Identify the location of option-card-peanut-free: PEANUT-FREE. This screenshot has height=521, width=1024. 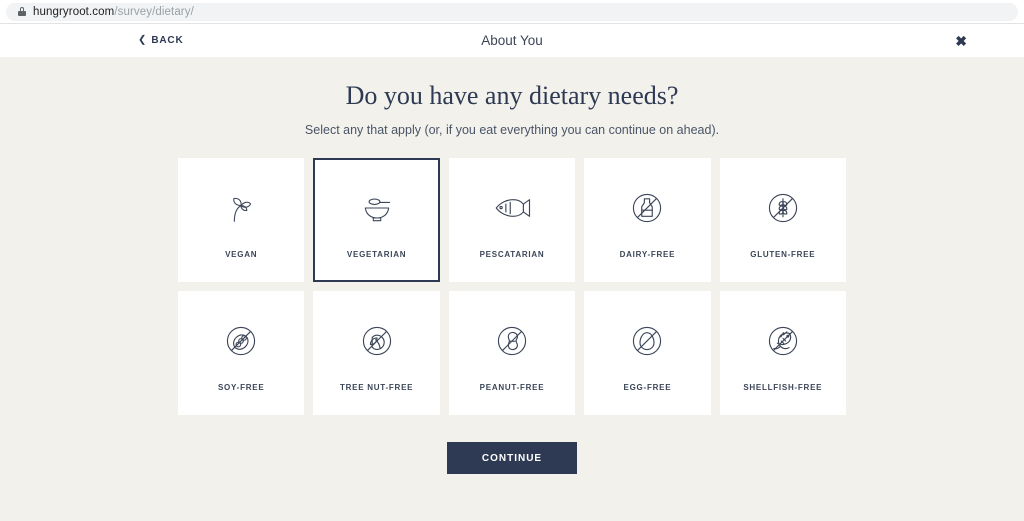
(512, 353).